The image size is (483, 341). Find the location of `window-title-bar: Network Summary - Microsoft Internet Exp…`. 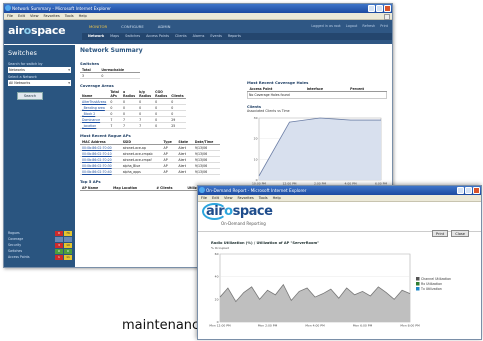

window-title-bar: Network Summary - Microsoft Internet Exp… is located at coordinates (198, 8).